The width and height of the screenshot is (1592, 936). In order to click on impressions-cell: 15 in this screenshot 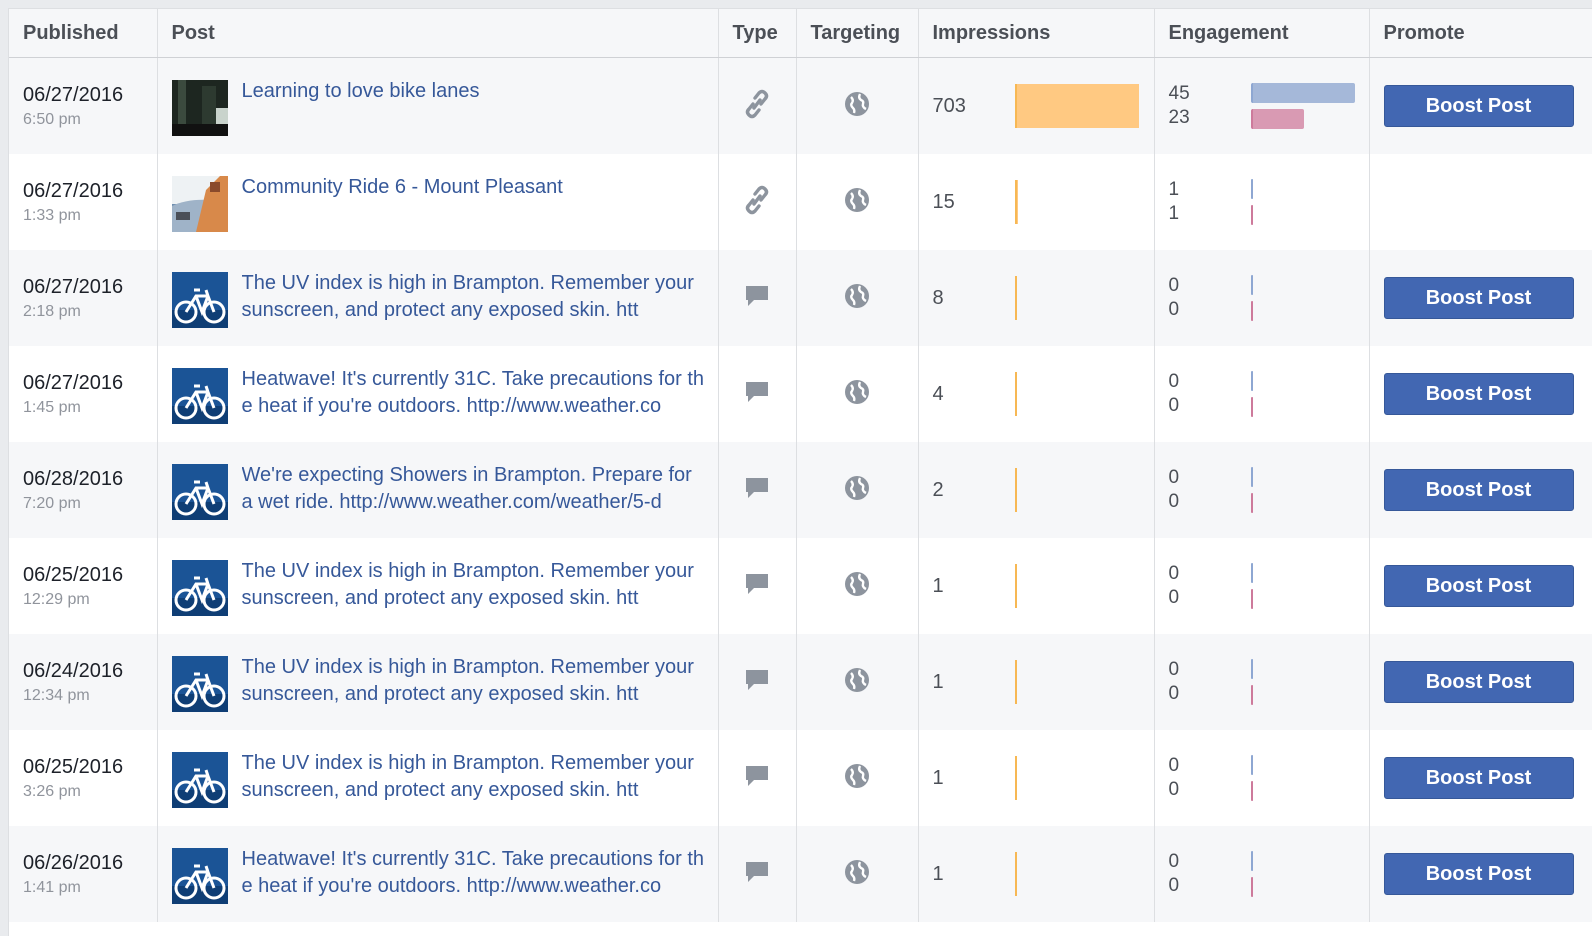, I will do `click(1036, 202)`.